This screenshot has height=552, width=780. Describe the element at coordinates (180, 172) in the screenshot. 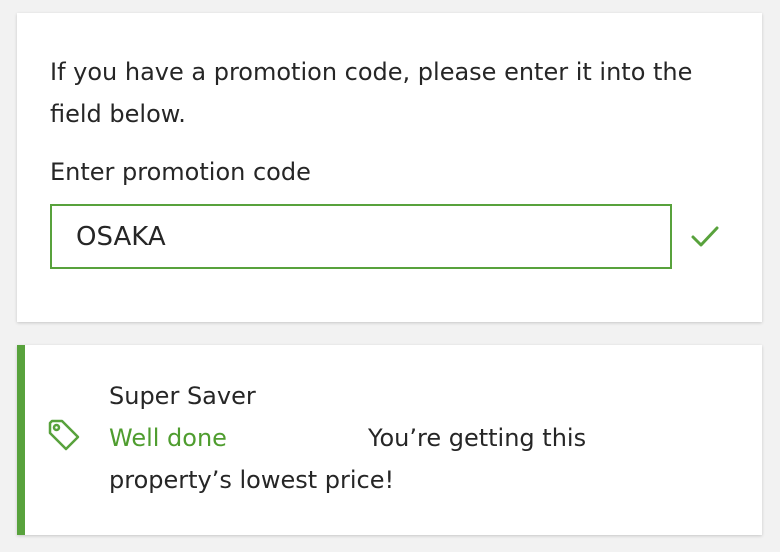

I see `promotion-code-label: Enter promotion code` at that location.